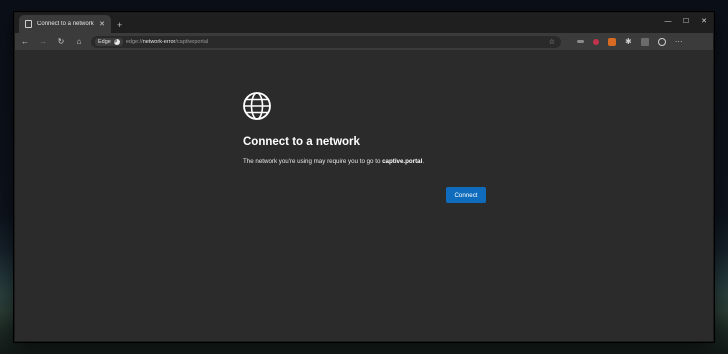  I want to click on back-button: ←, so click(25, 41).